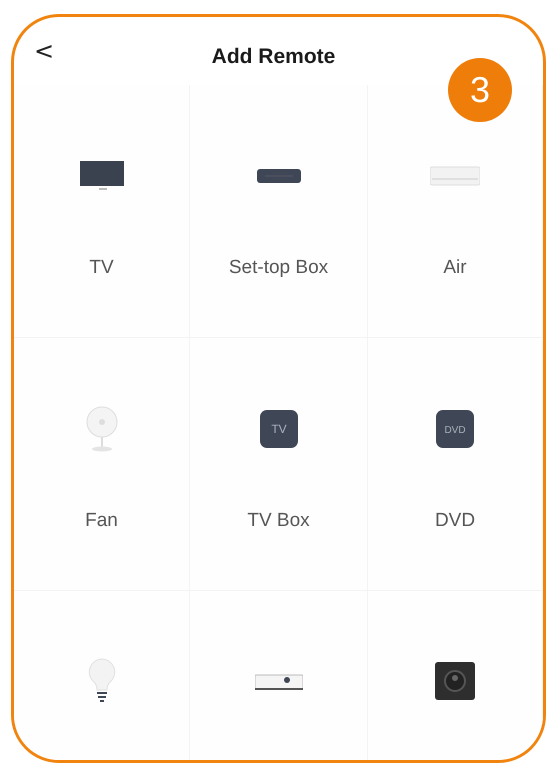 This screenshot has height=763, width=546. What do you see at coordinates (101, 176) in the screenshot?
I see `tv-icon` at bounding box center [101, 176].